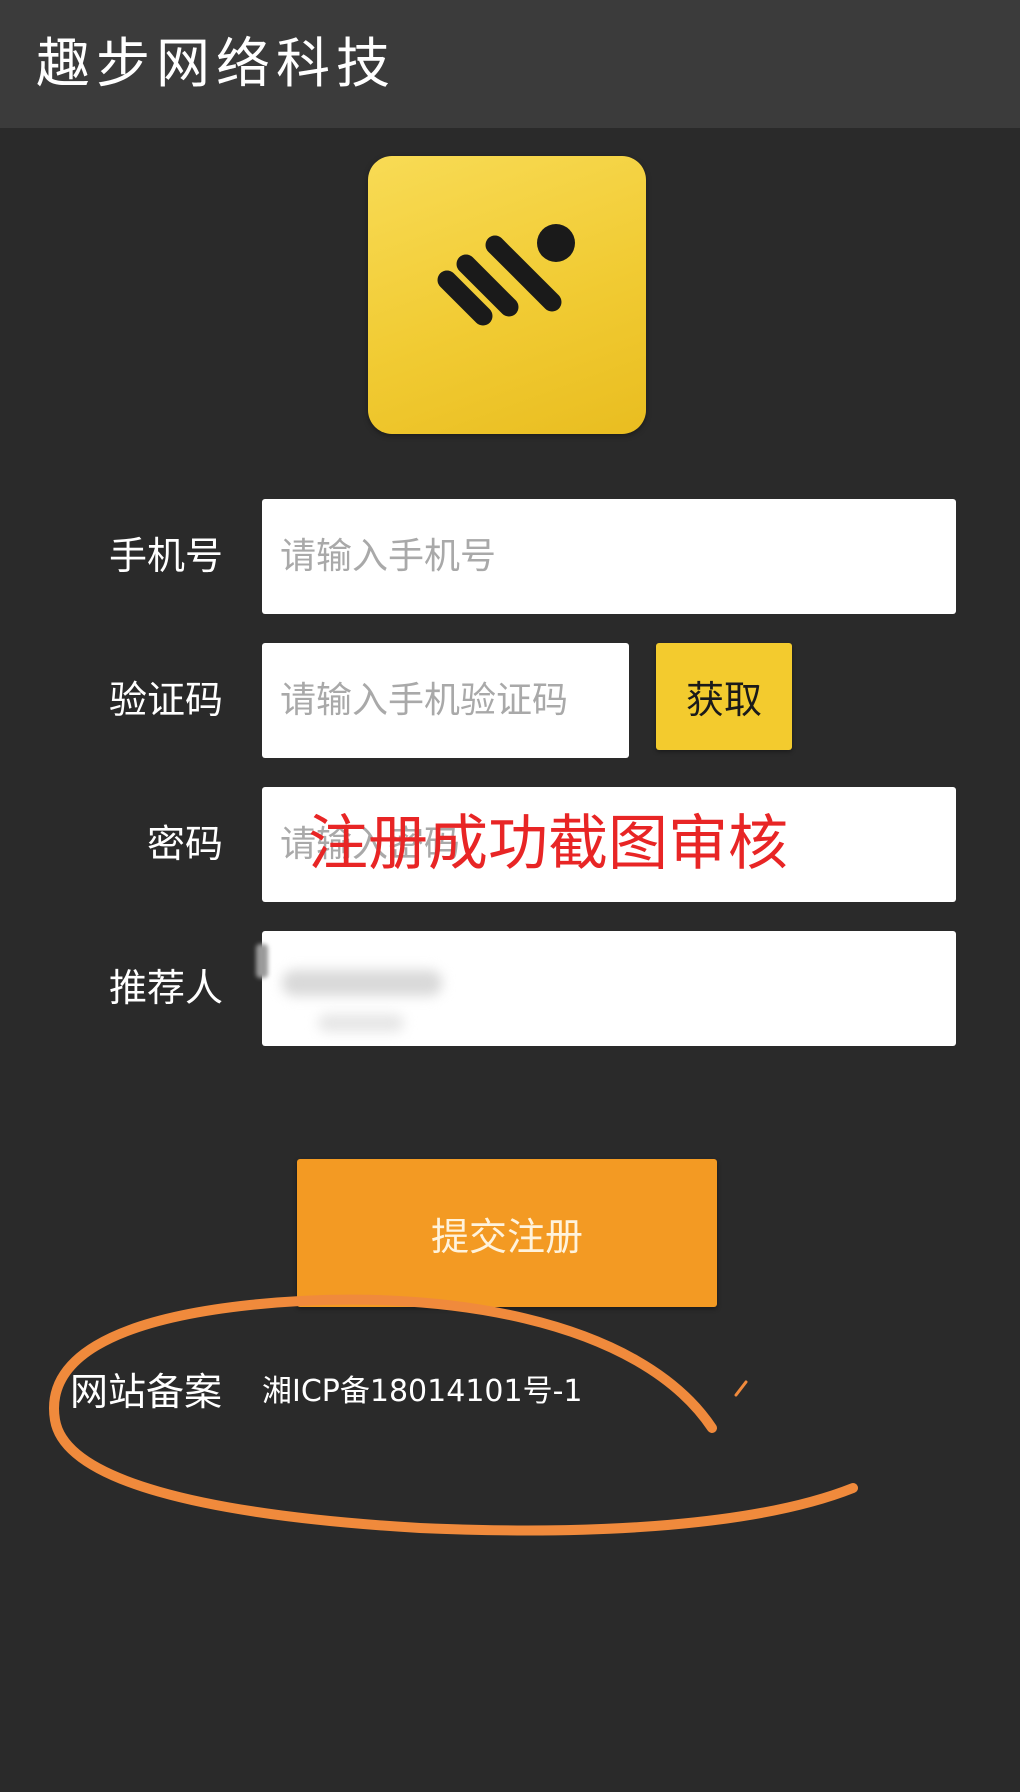  I want to click on referrer-label: 推荐人, so click(165, 988).